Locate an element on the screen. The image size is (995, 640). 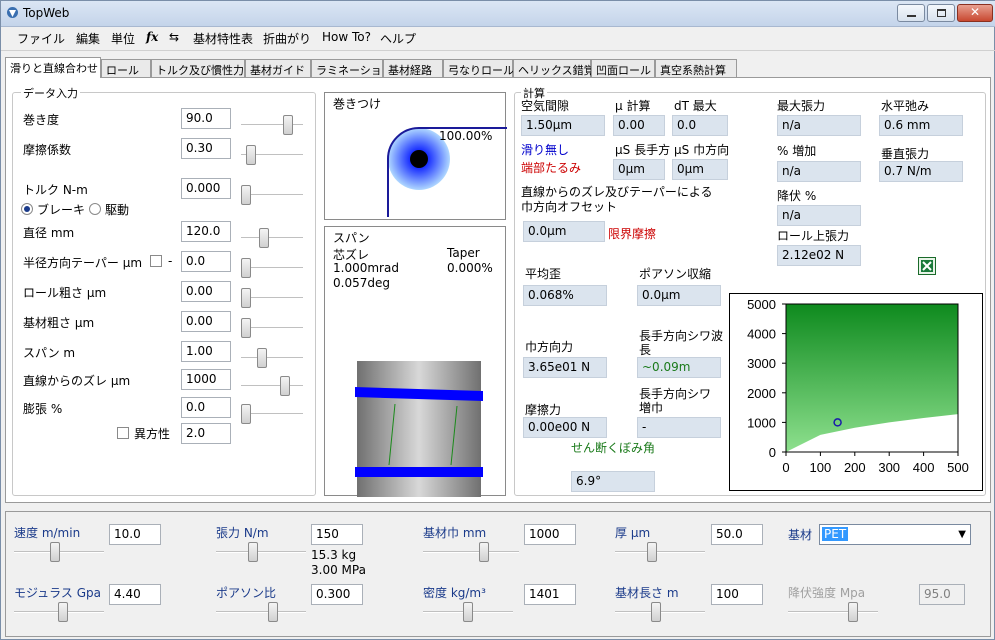
tab-web-guide: 基材ガイド is located at coordinates (278, 68).